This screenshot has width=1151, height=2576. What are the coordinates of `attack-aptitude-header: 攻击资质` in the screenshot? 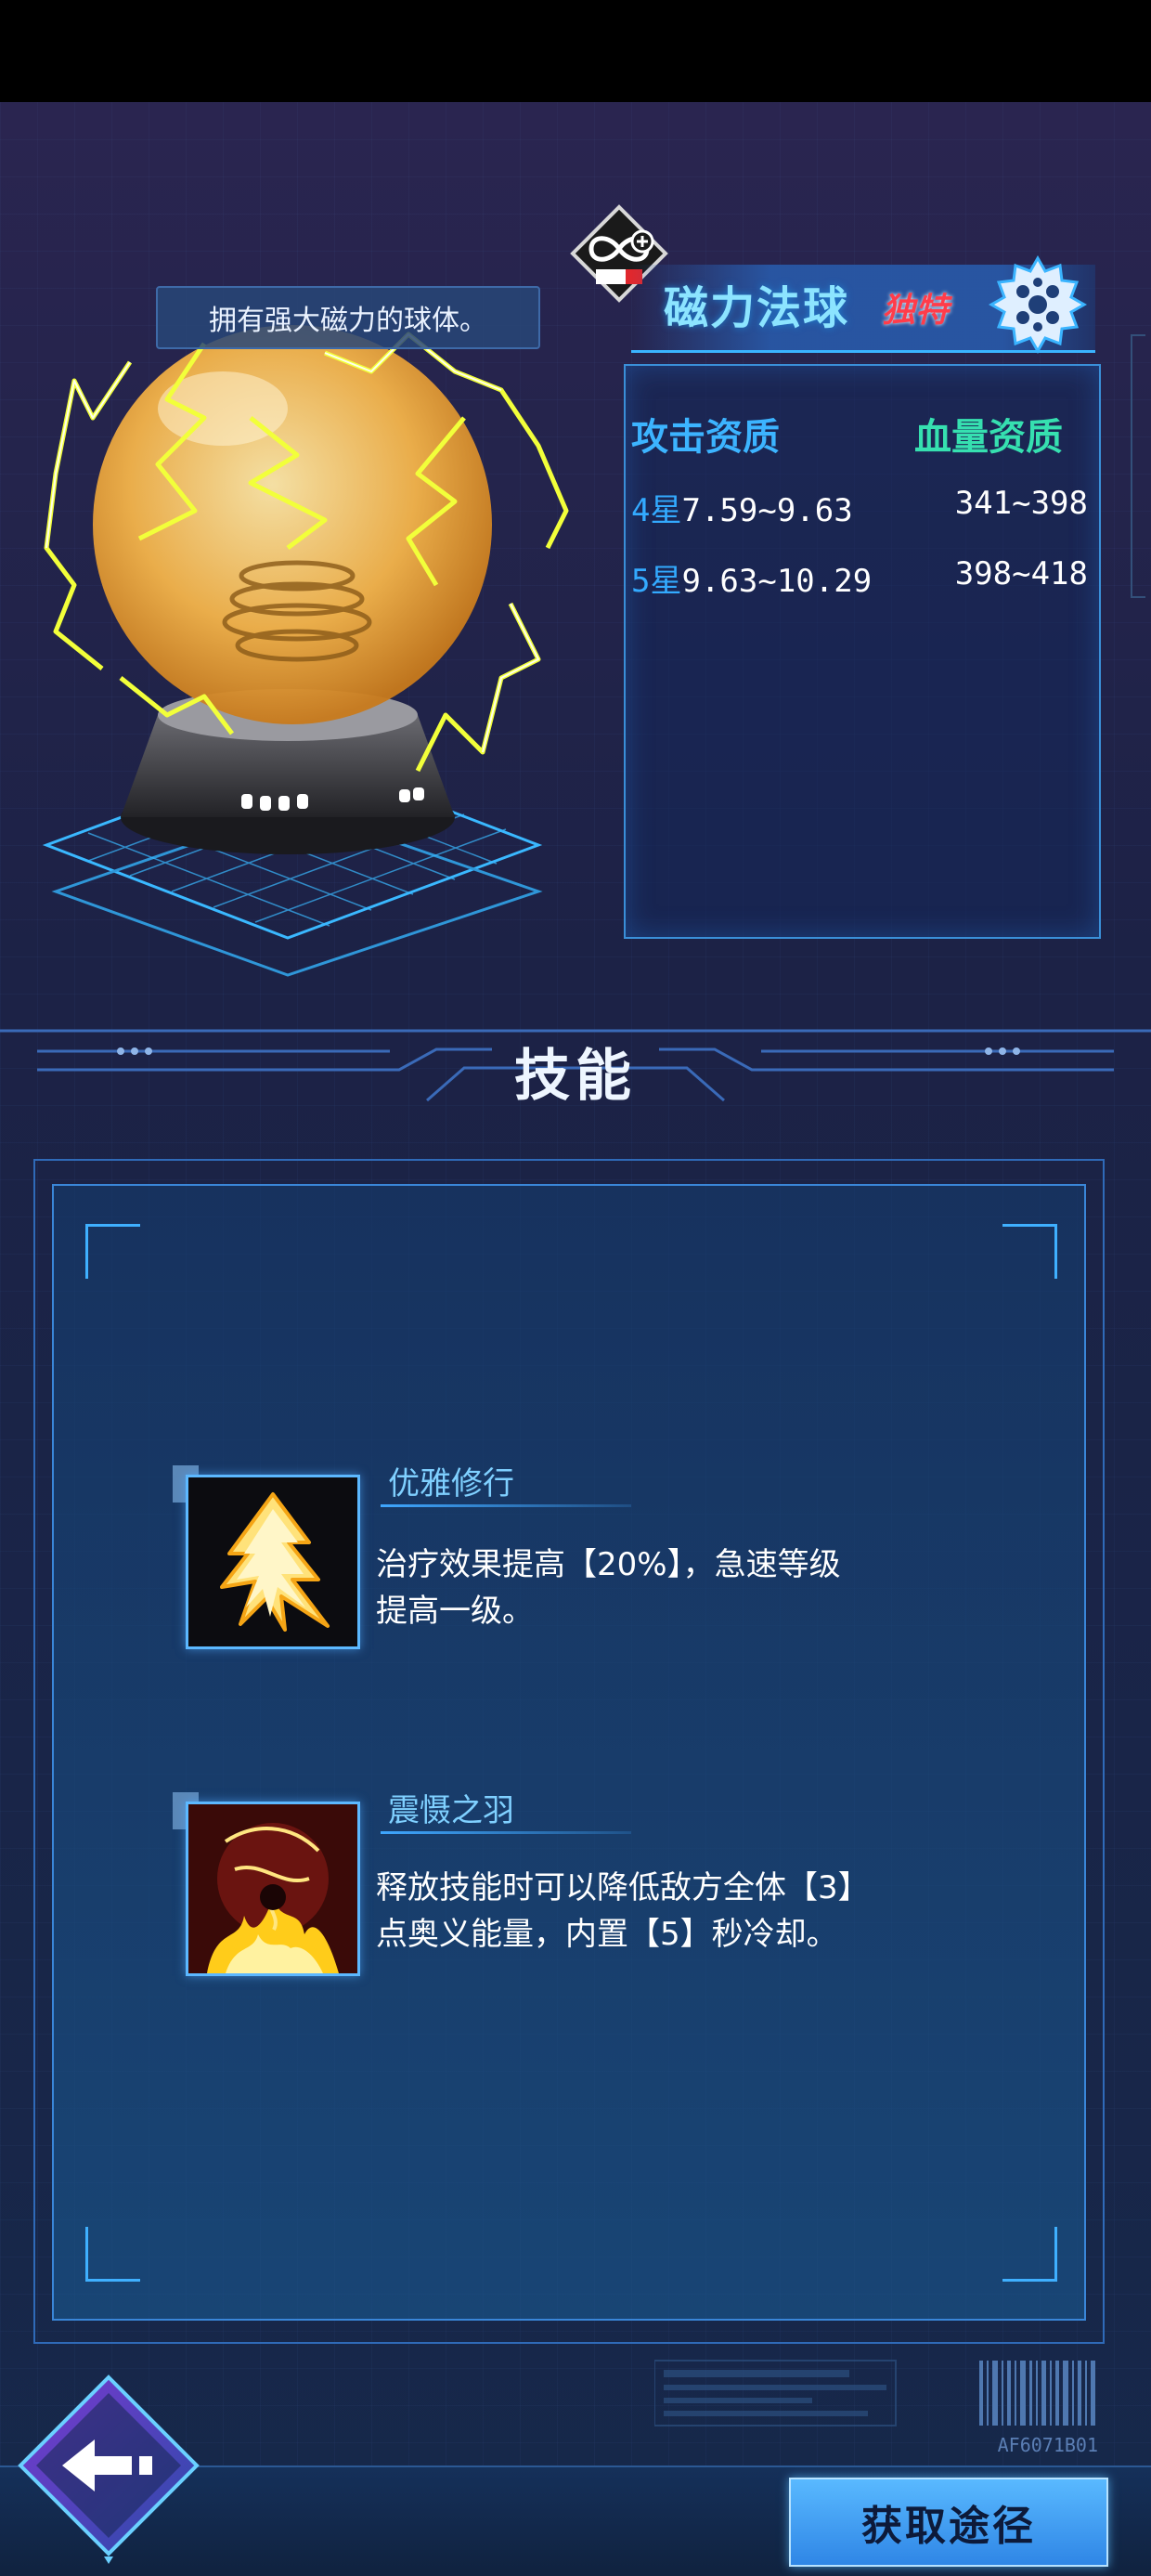 It's located at (705, 437).